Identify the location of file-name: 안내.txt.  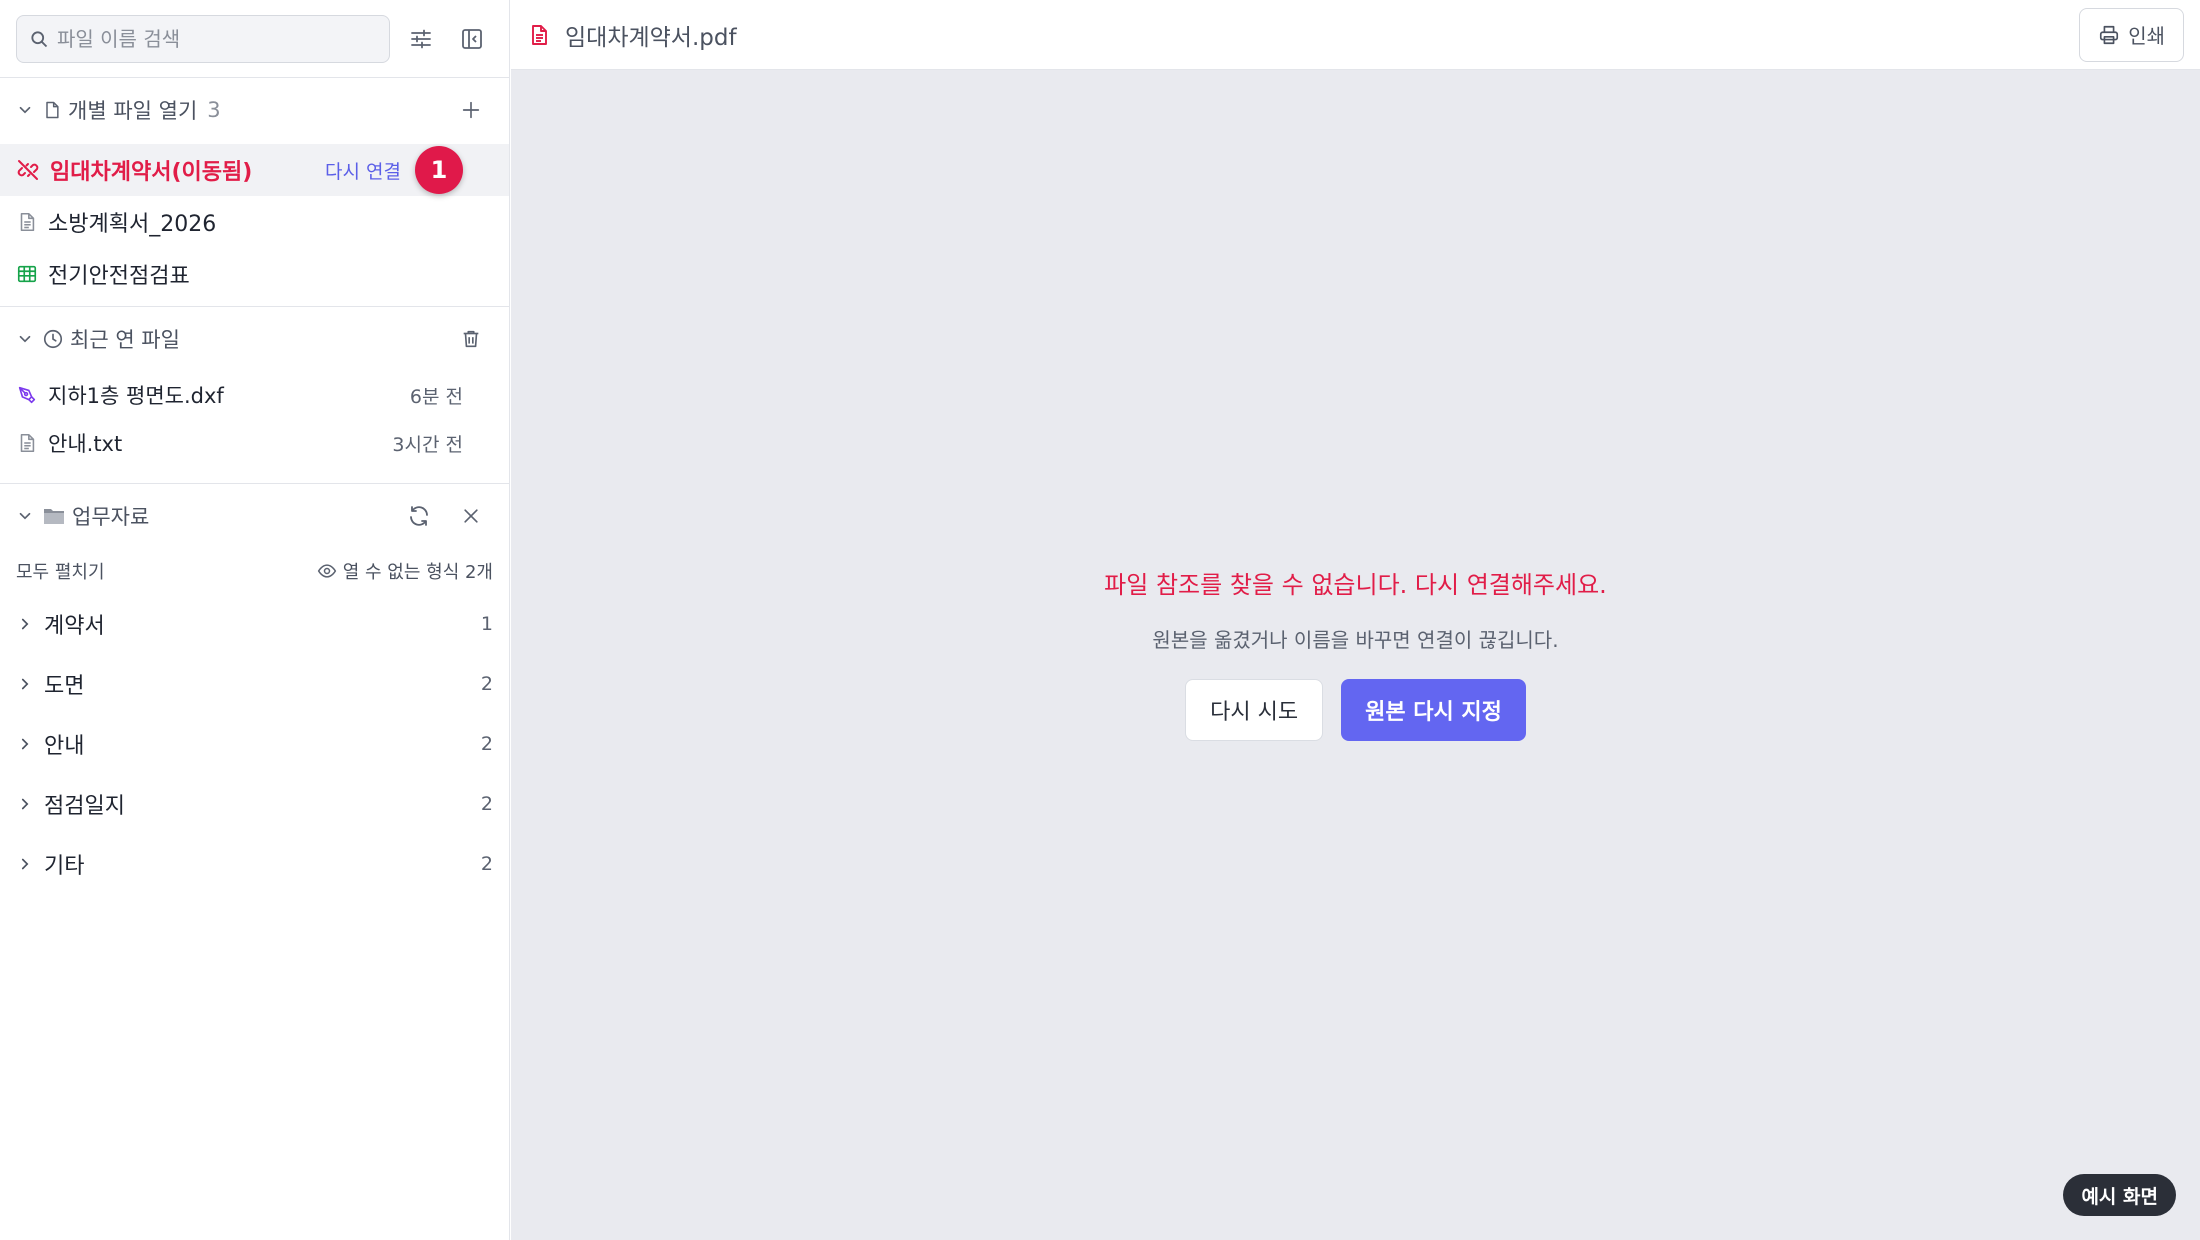
(85, 444).